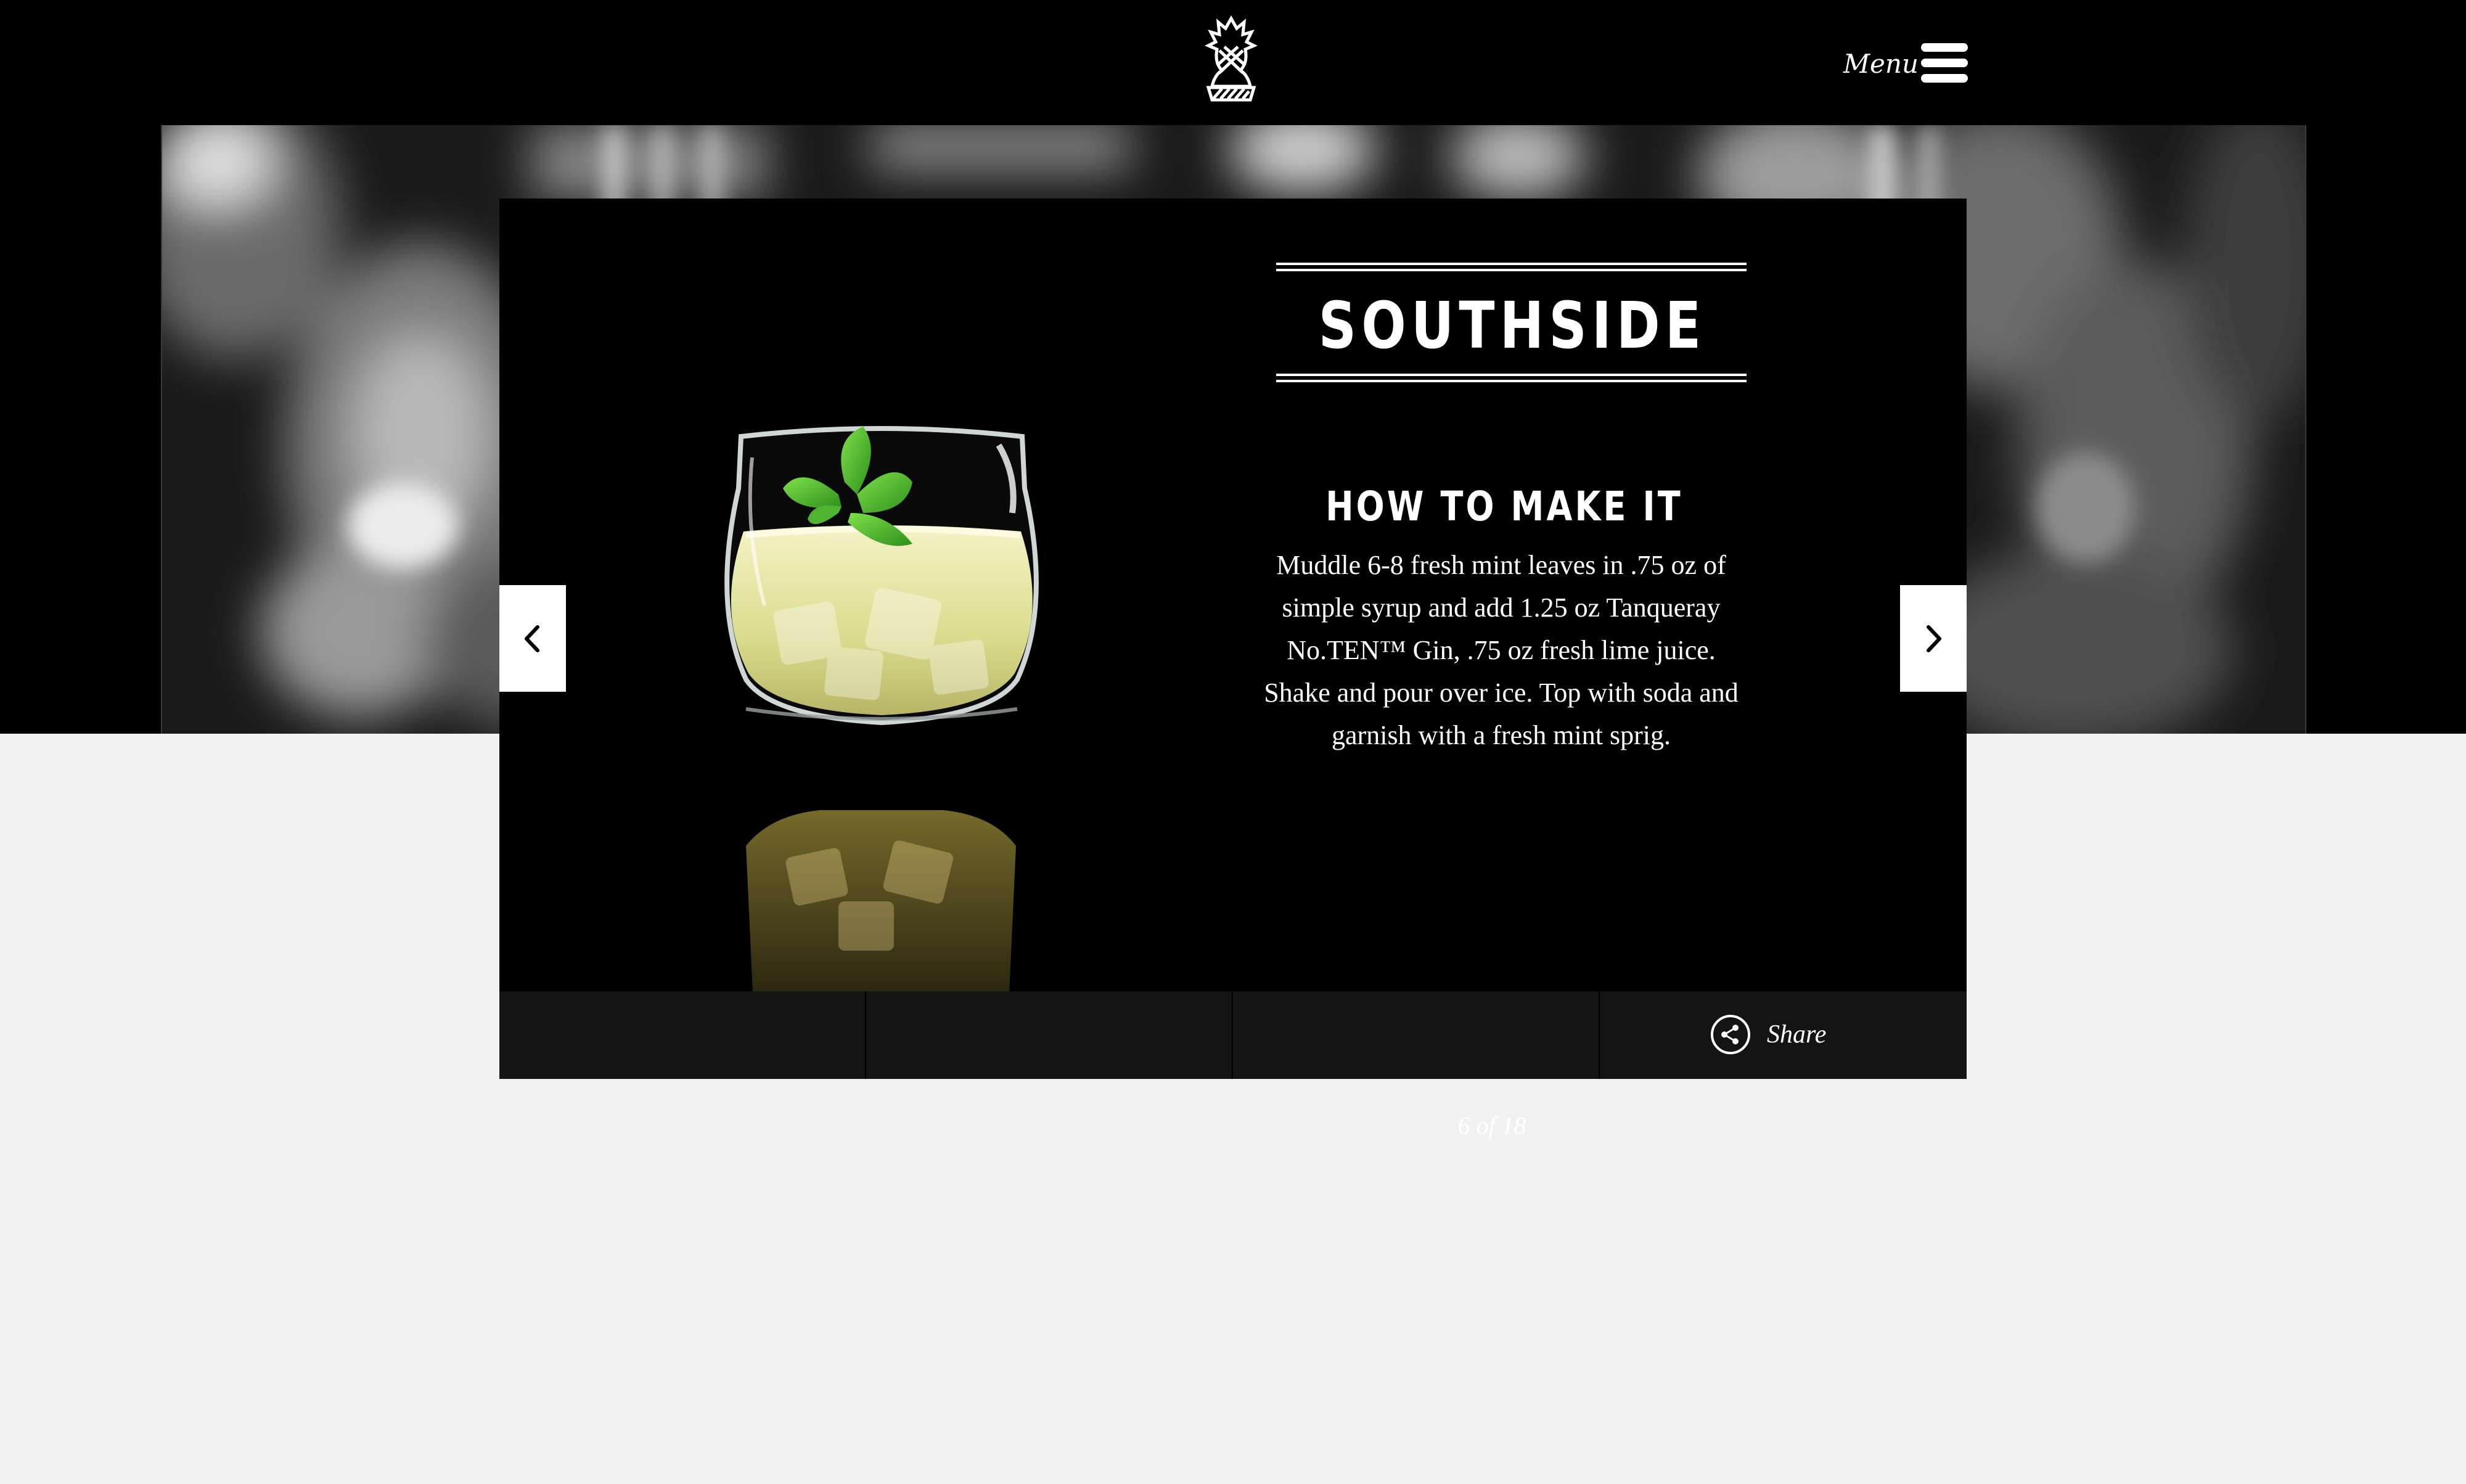 The width and height of the screenshot is (2466, 1484). What do you see at coordinates (1945, 63) in the screenshot?
I see `hamburger-menu-icon` at bounding box center [1945, 63].